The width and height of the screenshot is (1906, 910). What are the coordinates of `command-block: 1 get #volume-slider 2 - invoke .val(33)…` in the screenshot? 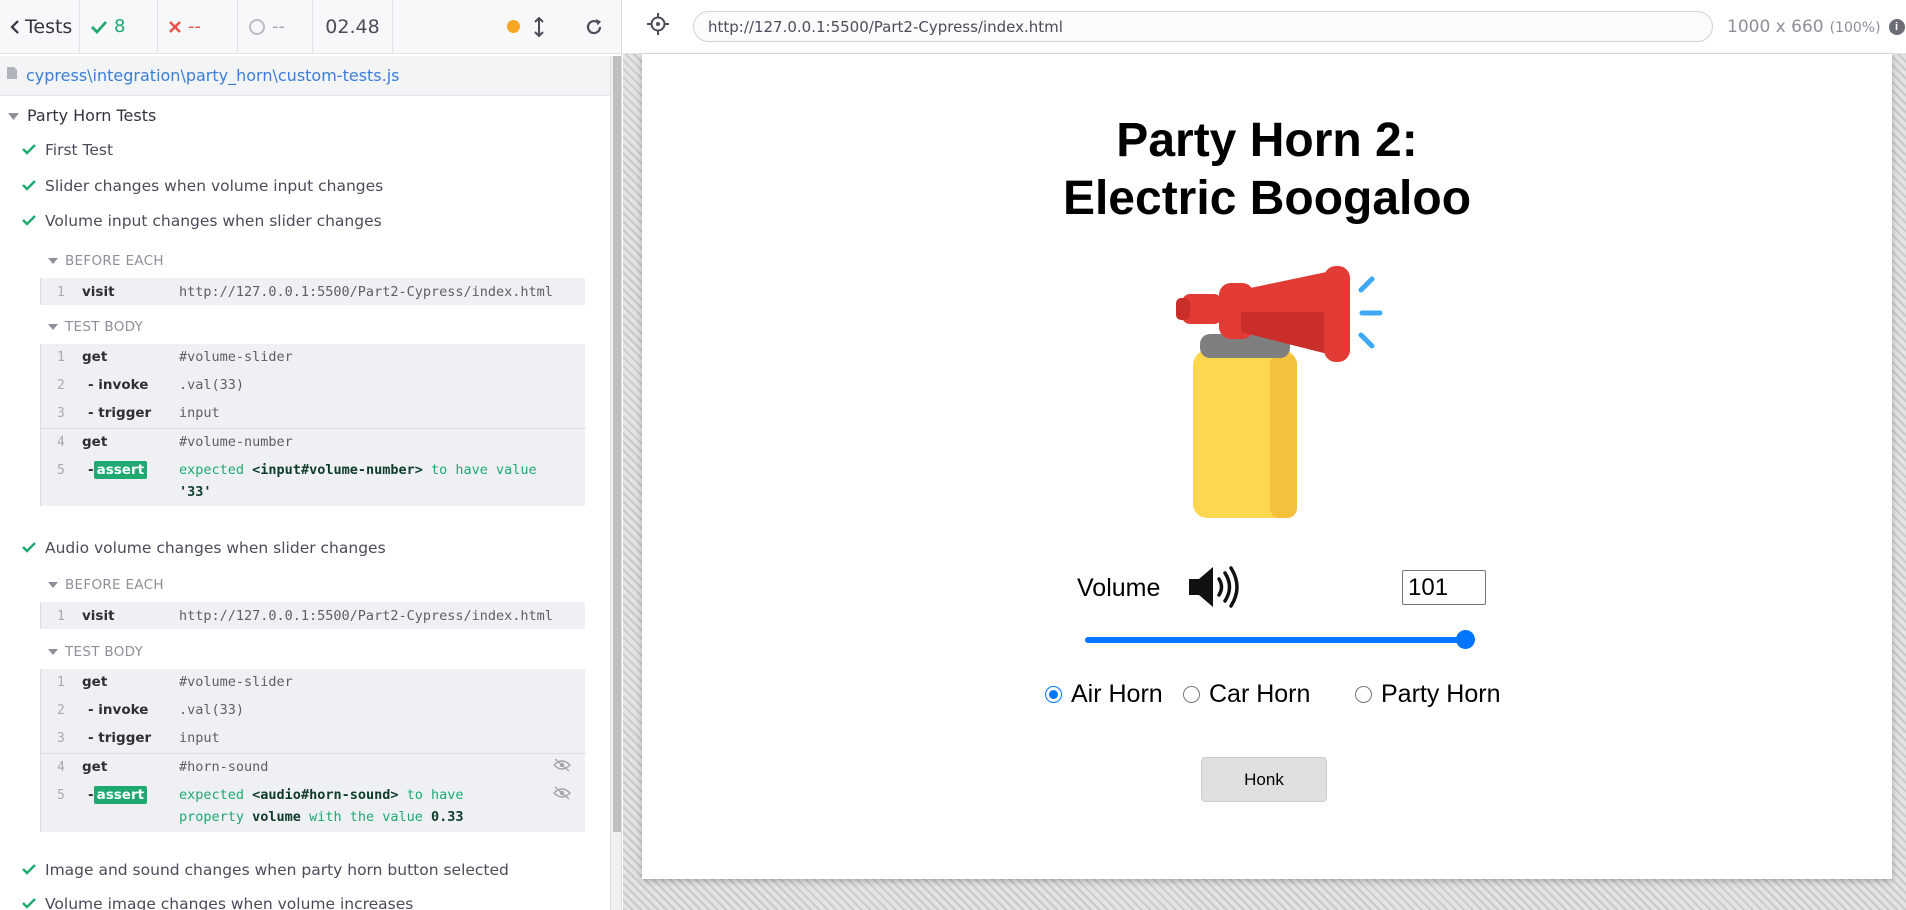 It's located at (313, 425).